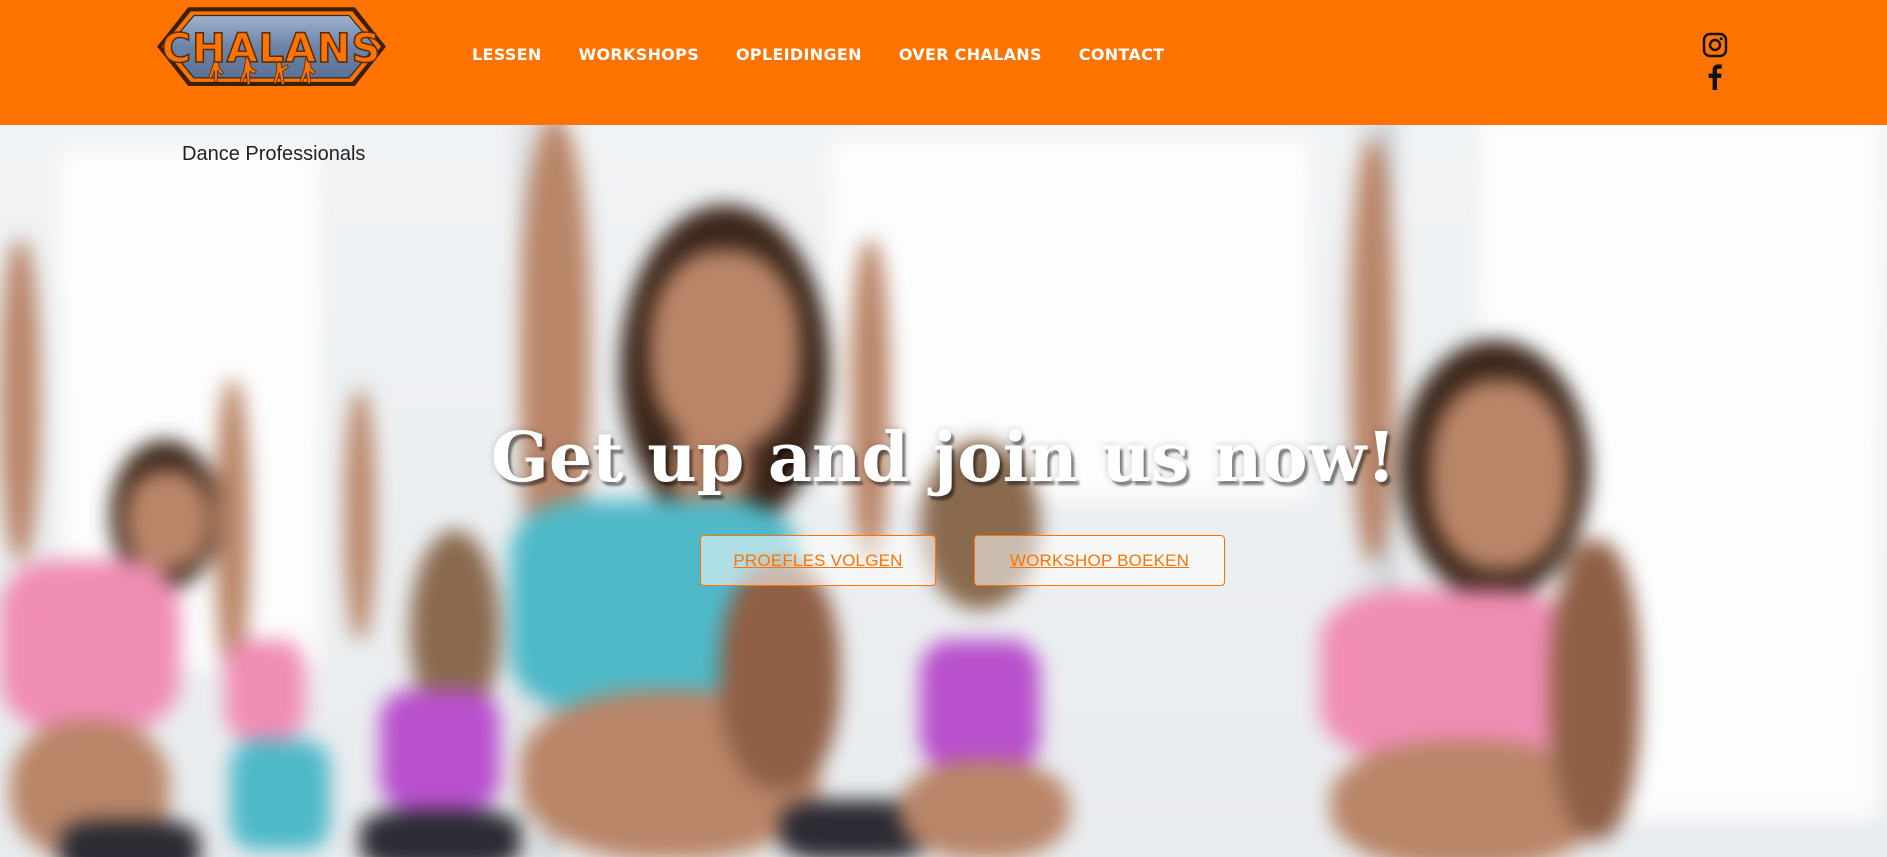  I want to click on hero-headline: Get up and join us now!, so click(943, 458).